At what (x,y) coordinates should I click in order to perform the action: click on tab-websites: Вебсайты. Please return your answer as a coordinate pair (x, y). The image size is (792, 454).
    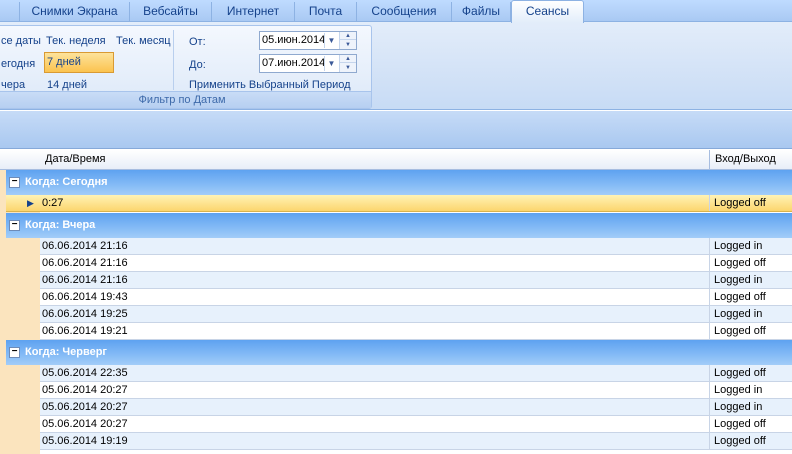
    Looking at the image, I should click on (171, 12).